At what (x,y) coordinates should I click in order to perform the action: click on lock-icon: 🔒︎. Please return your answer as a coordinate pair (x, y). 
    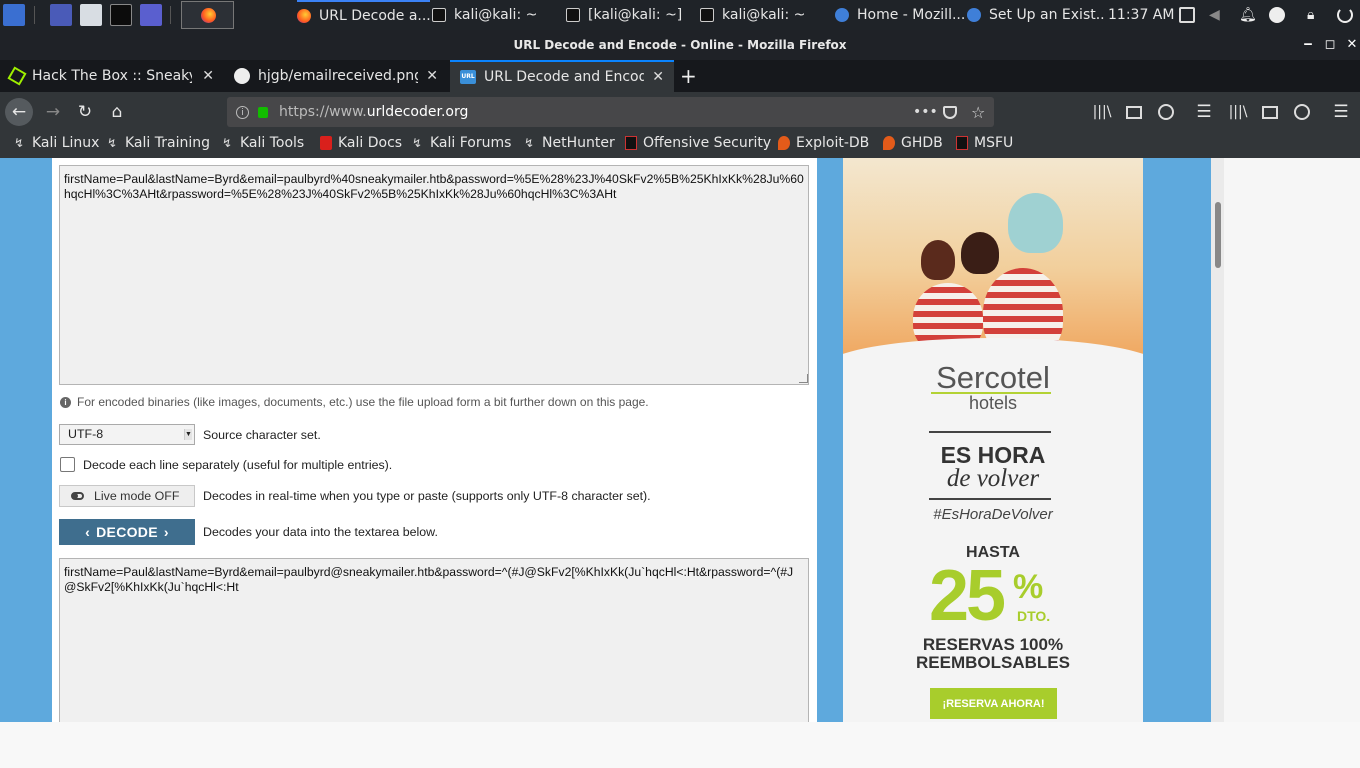
    Looking at the image, I should click on (1315, 15).